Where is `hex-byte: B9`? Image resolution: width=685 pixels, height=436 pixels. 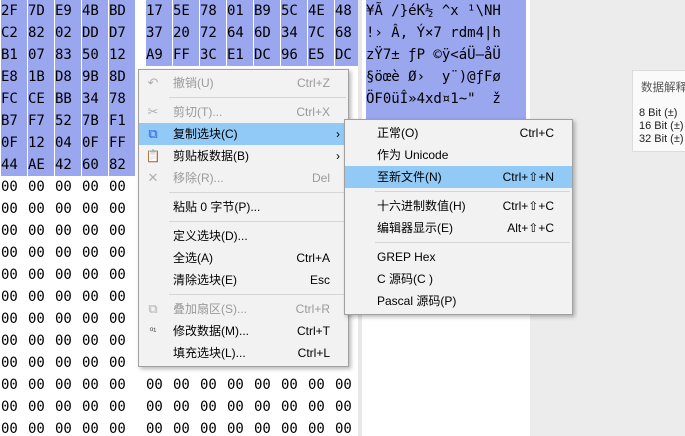 hex-byte: B9 is located at coordinates (267, 11).